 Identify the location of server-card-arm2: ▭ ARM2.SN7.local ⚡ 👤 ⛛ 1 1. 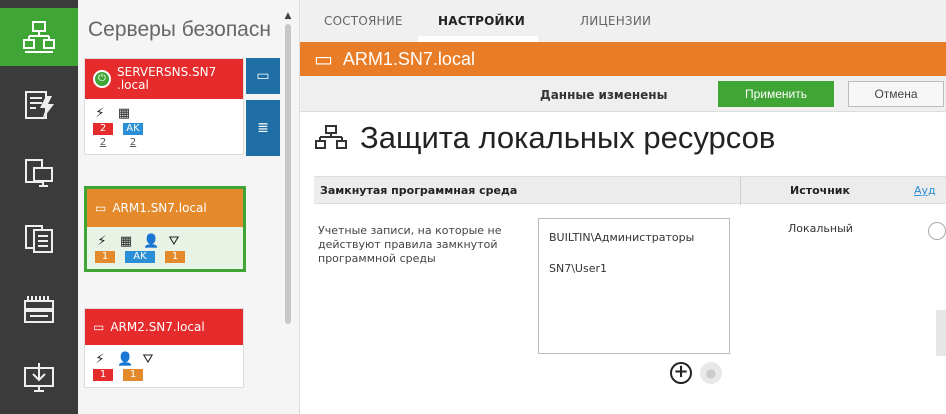
(164, 348).